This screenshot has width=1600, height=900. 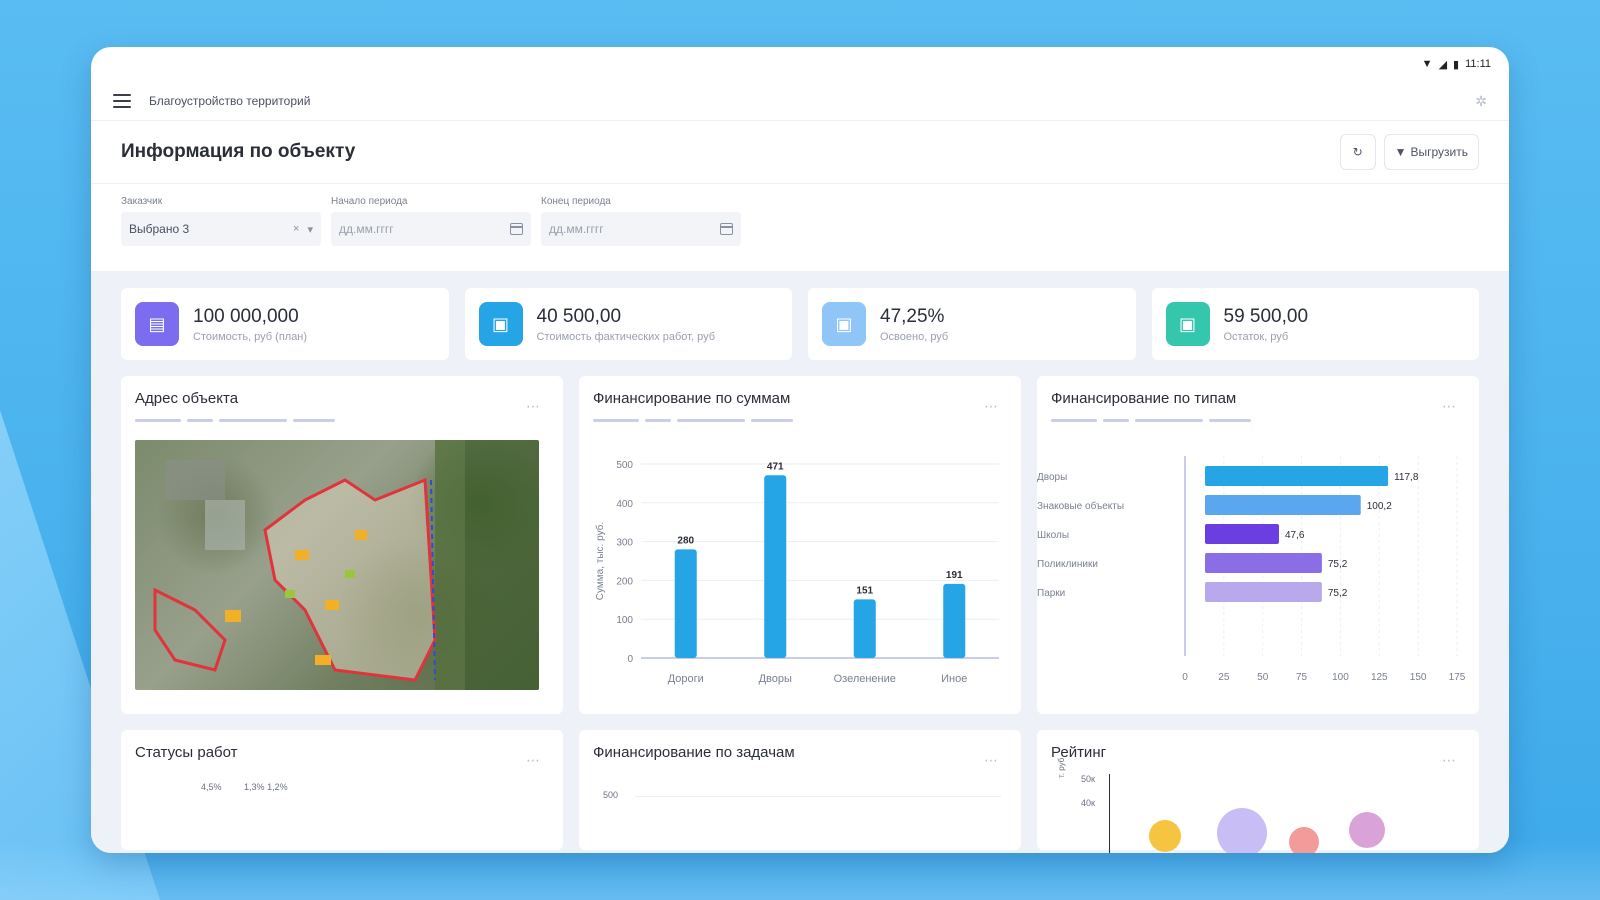 What do you see at coordinates (1315, 324) in the screenshot?
I see `kpi-card: ▣ 59 500,00 Остаток, руб` at bounding box center [1315, 324].